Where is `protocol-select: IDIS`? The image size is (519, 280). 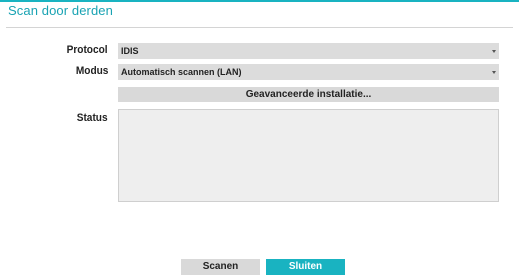 protocol-select: IDIS is located at coordinates (308, 51).